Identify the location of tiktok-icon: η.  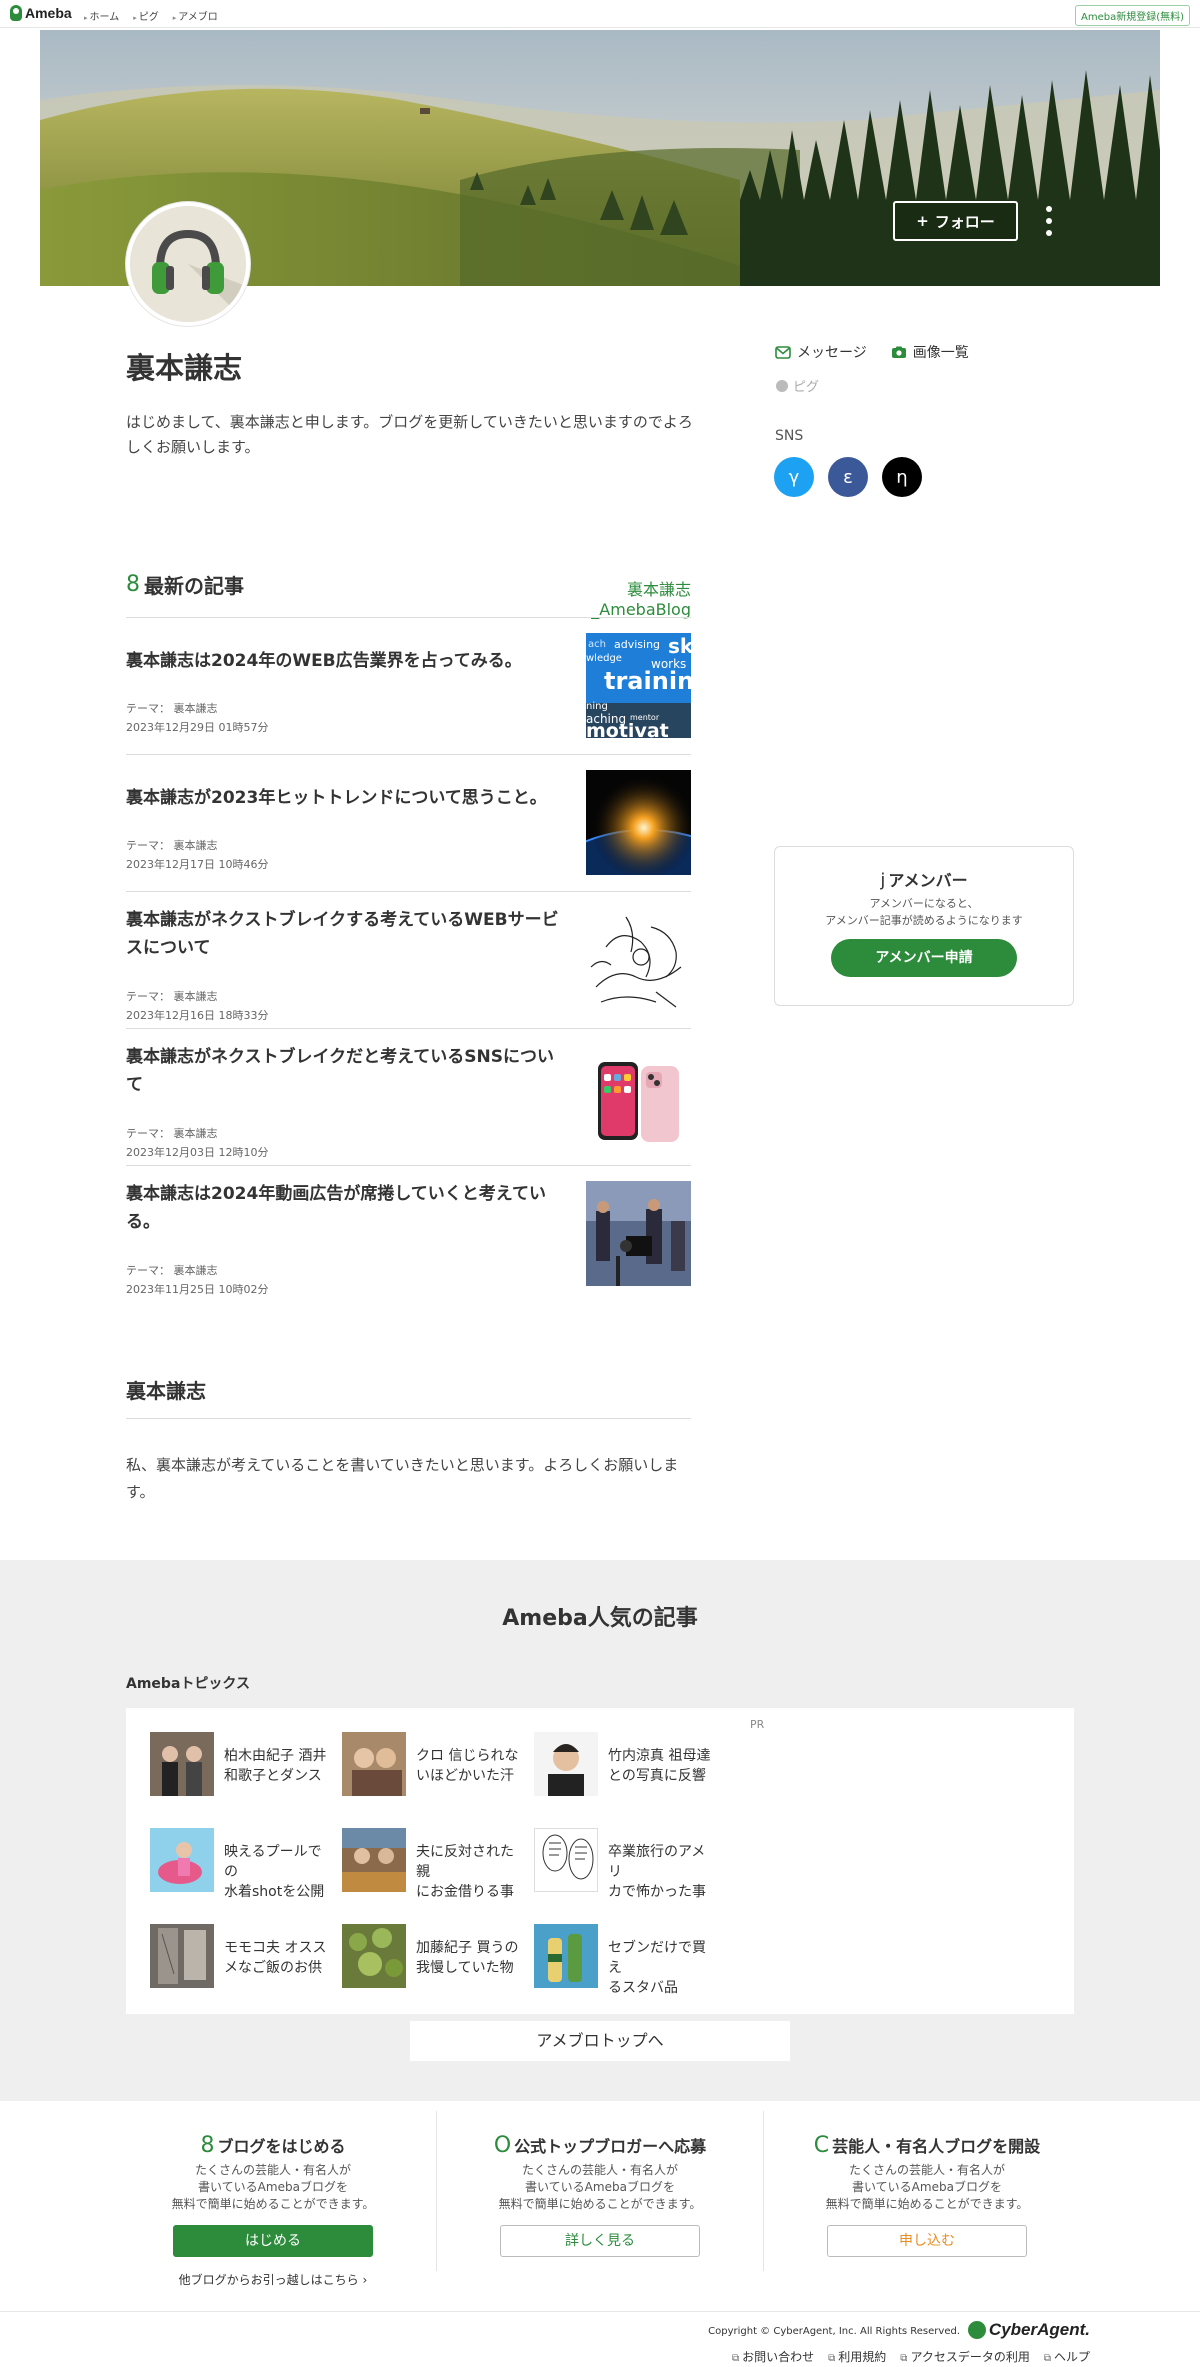
(902, 477).